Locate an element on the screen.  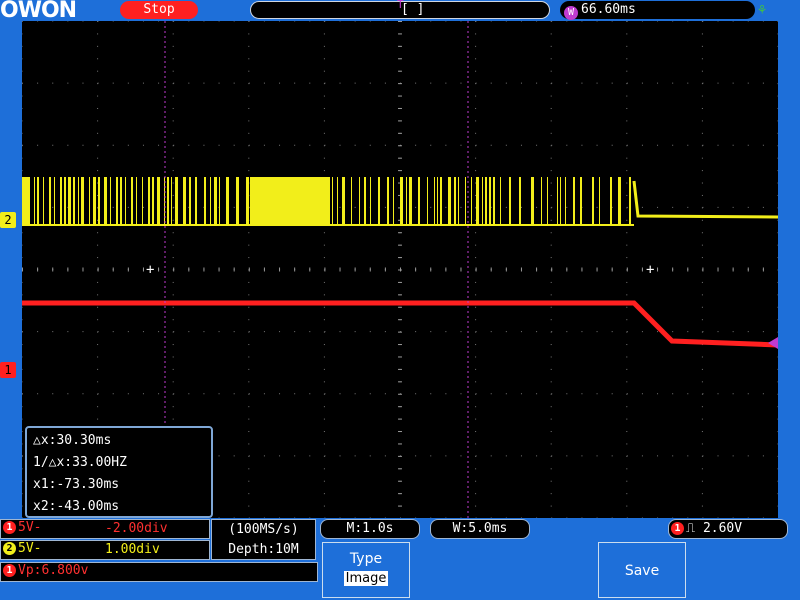
acquisition-info: (100MS/s) Depth:10M is located at coordinates (263, 539).